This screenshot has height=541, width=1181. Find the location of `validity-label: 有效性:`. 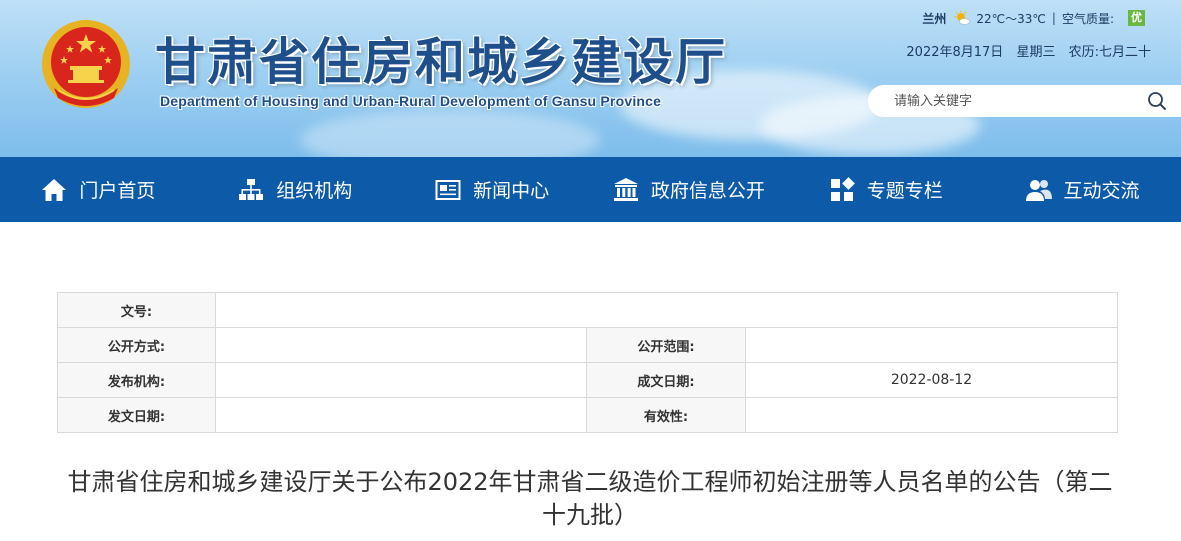

validity-label: 有效性: is located at coordinates (666, 415).